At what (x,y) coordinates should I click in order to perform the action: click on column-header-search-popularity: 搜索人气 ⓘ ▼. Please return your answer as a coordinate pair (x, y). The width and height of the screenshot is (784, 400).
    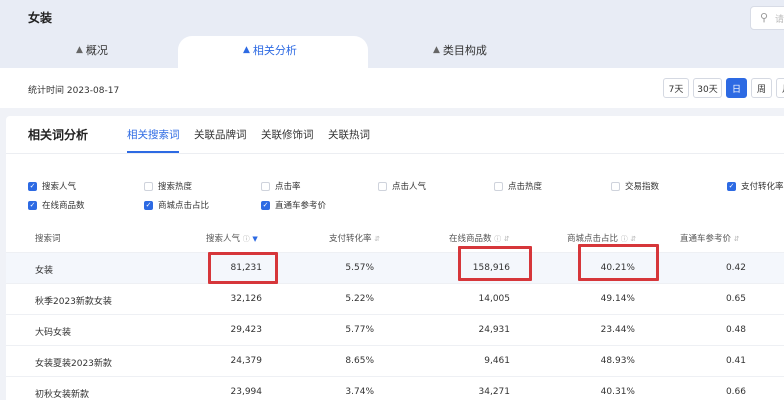
    Looking at the image, I should click on (232, 238).